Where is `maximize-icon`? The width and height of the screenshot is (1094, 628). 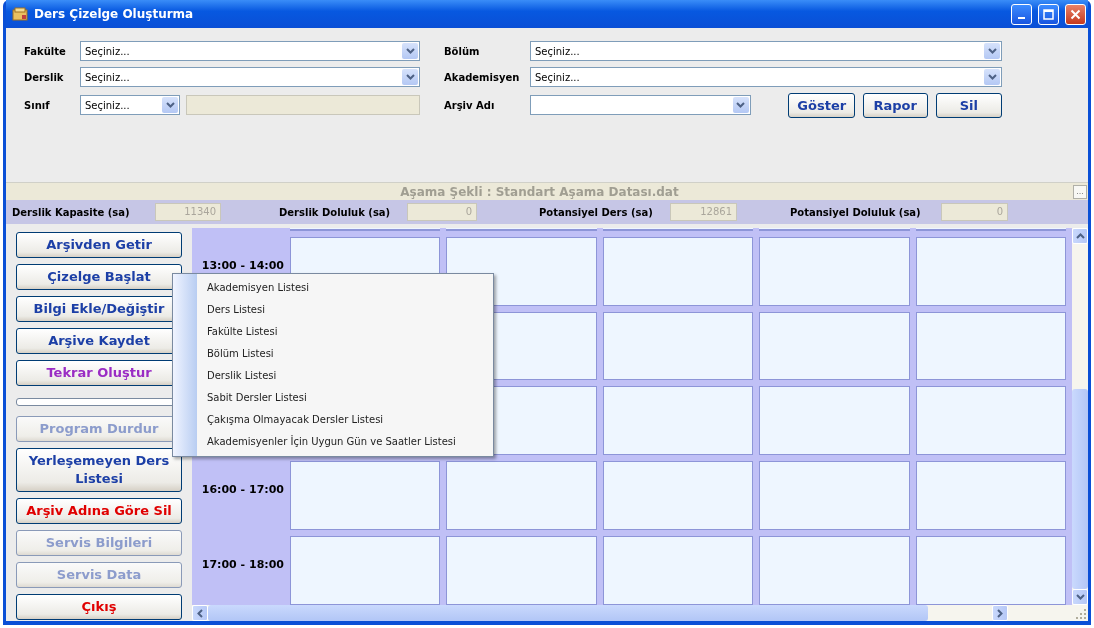
maximize-icon is located at coordinates (1048, 14).